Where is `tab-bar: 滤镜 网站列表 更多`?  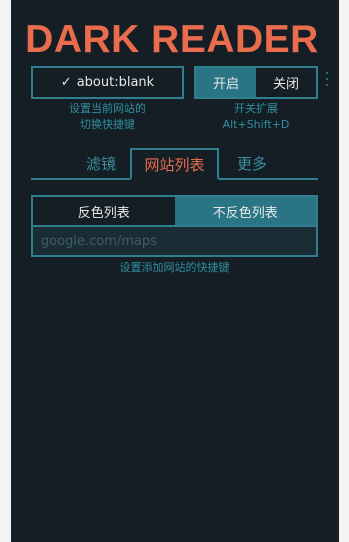 tab-bar: 滤镜 网站列表 更多 is located at coordinates (174, 164).